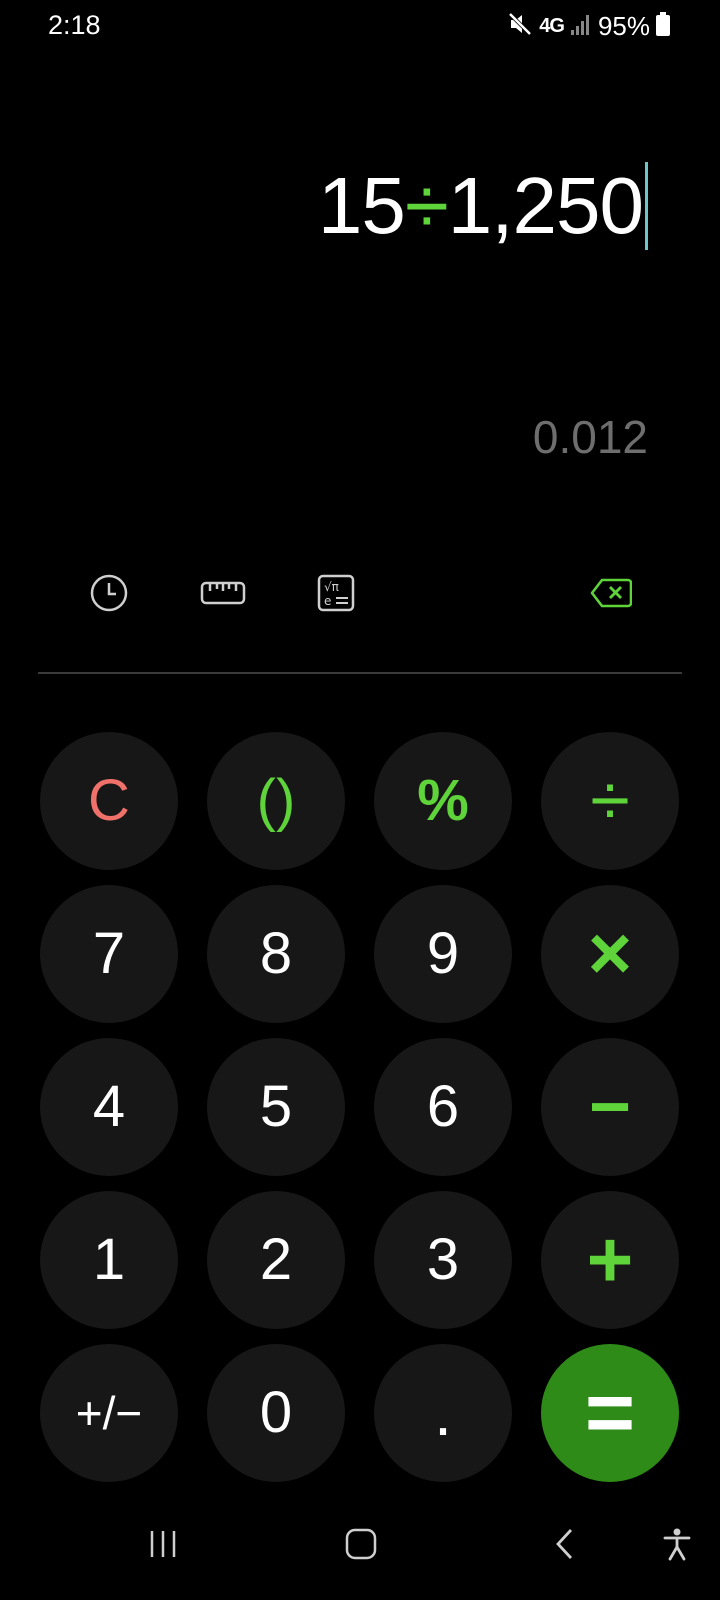  I want to click on home-button, so click(361, 1546).